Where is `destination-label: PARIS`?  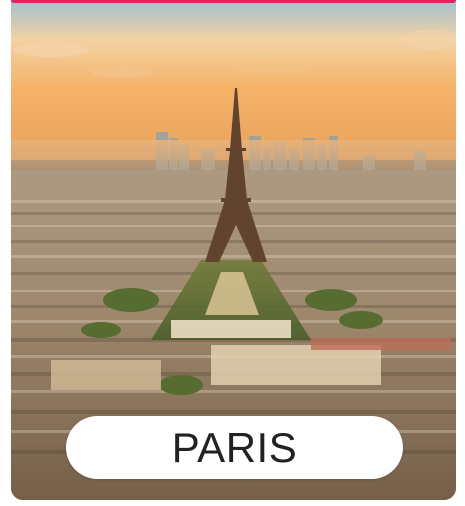 destination-label: PARIS is located at coordinates (234, 447).